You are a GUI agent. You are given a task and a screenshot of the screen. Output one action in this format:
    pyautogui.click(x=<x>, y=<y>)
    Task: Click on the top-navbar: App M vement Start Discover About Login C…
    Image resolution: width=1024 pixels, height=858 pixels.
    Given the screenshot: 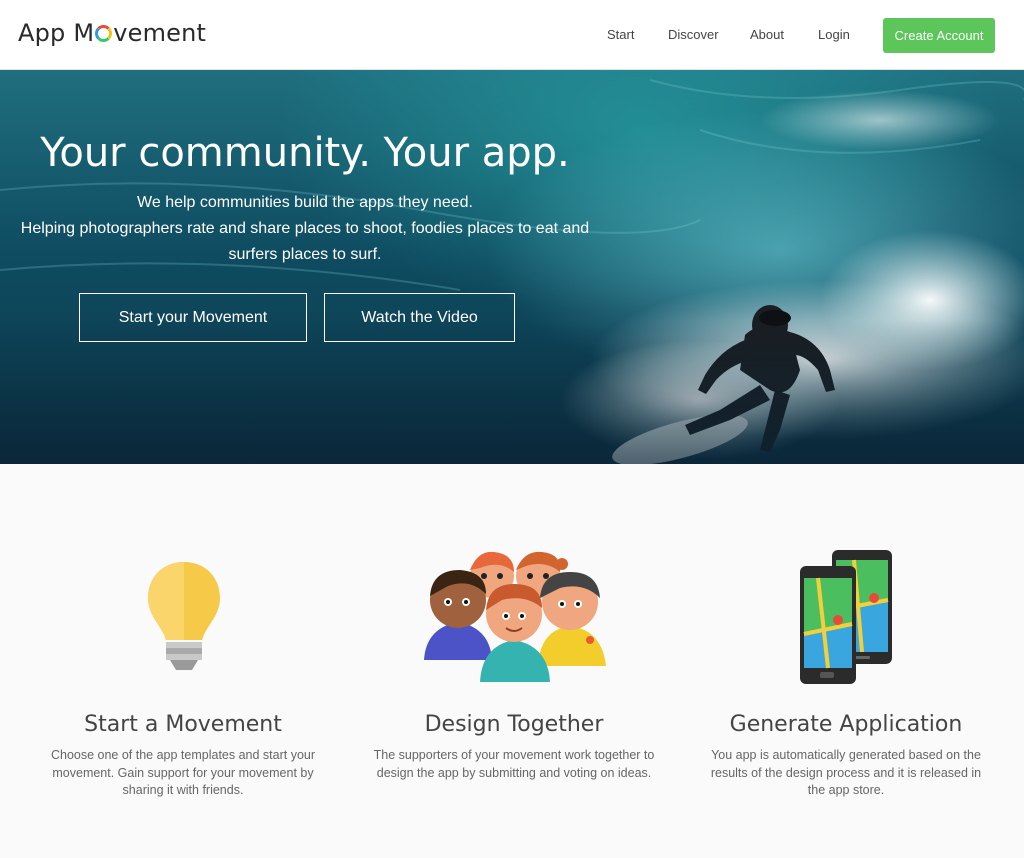 What is the action you would take?
    pyautogui.click(x=512, y=35)
    